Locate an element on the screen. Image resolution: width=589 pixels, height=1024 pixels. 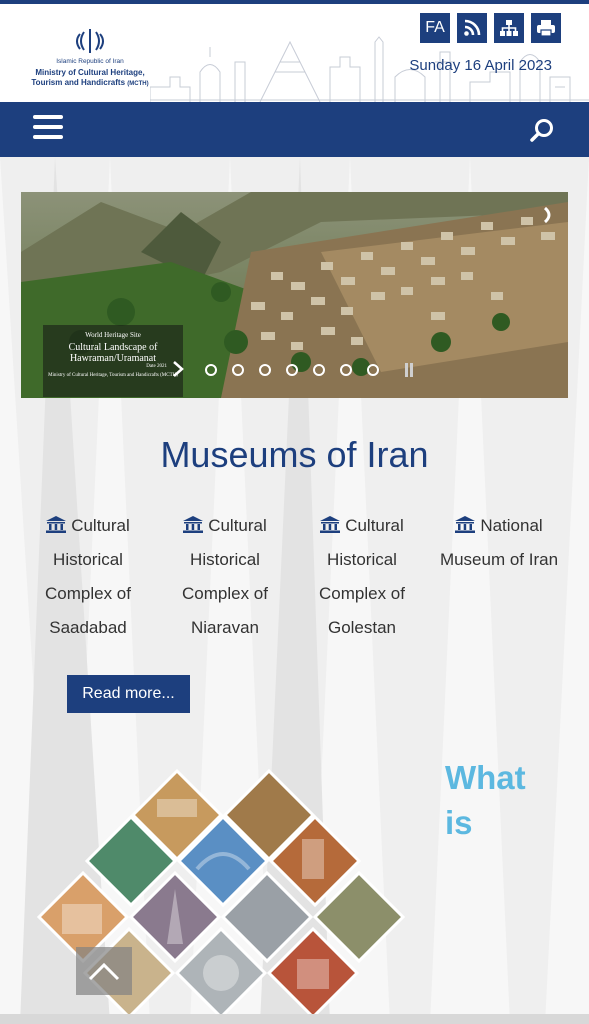
slider-right-edge-icon is located at coordinates (548, 215).